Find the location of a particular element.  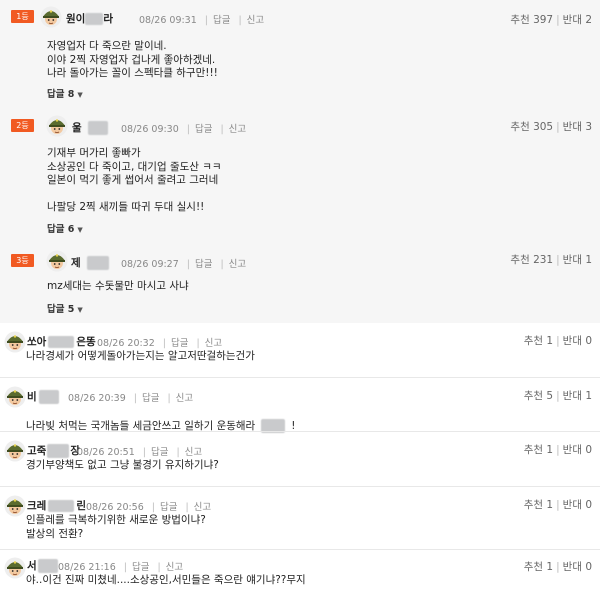

nickname: 제 is located at coordinates (90, 262).